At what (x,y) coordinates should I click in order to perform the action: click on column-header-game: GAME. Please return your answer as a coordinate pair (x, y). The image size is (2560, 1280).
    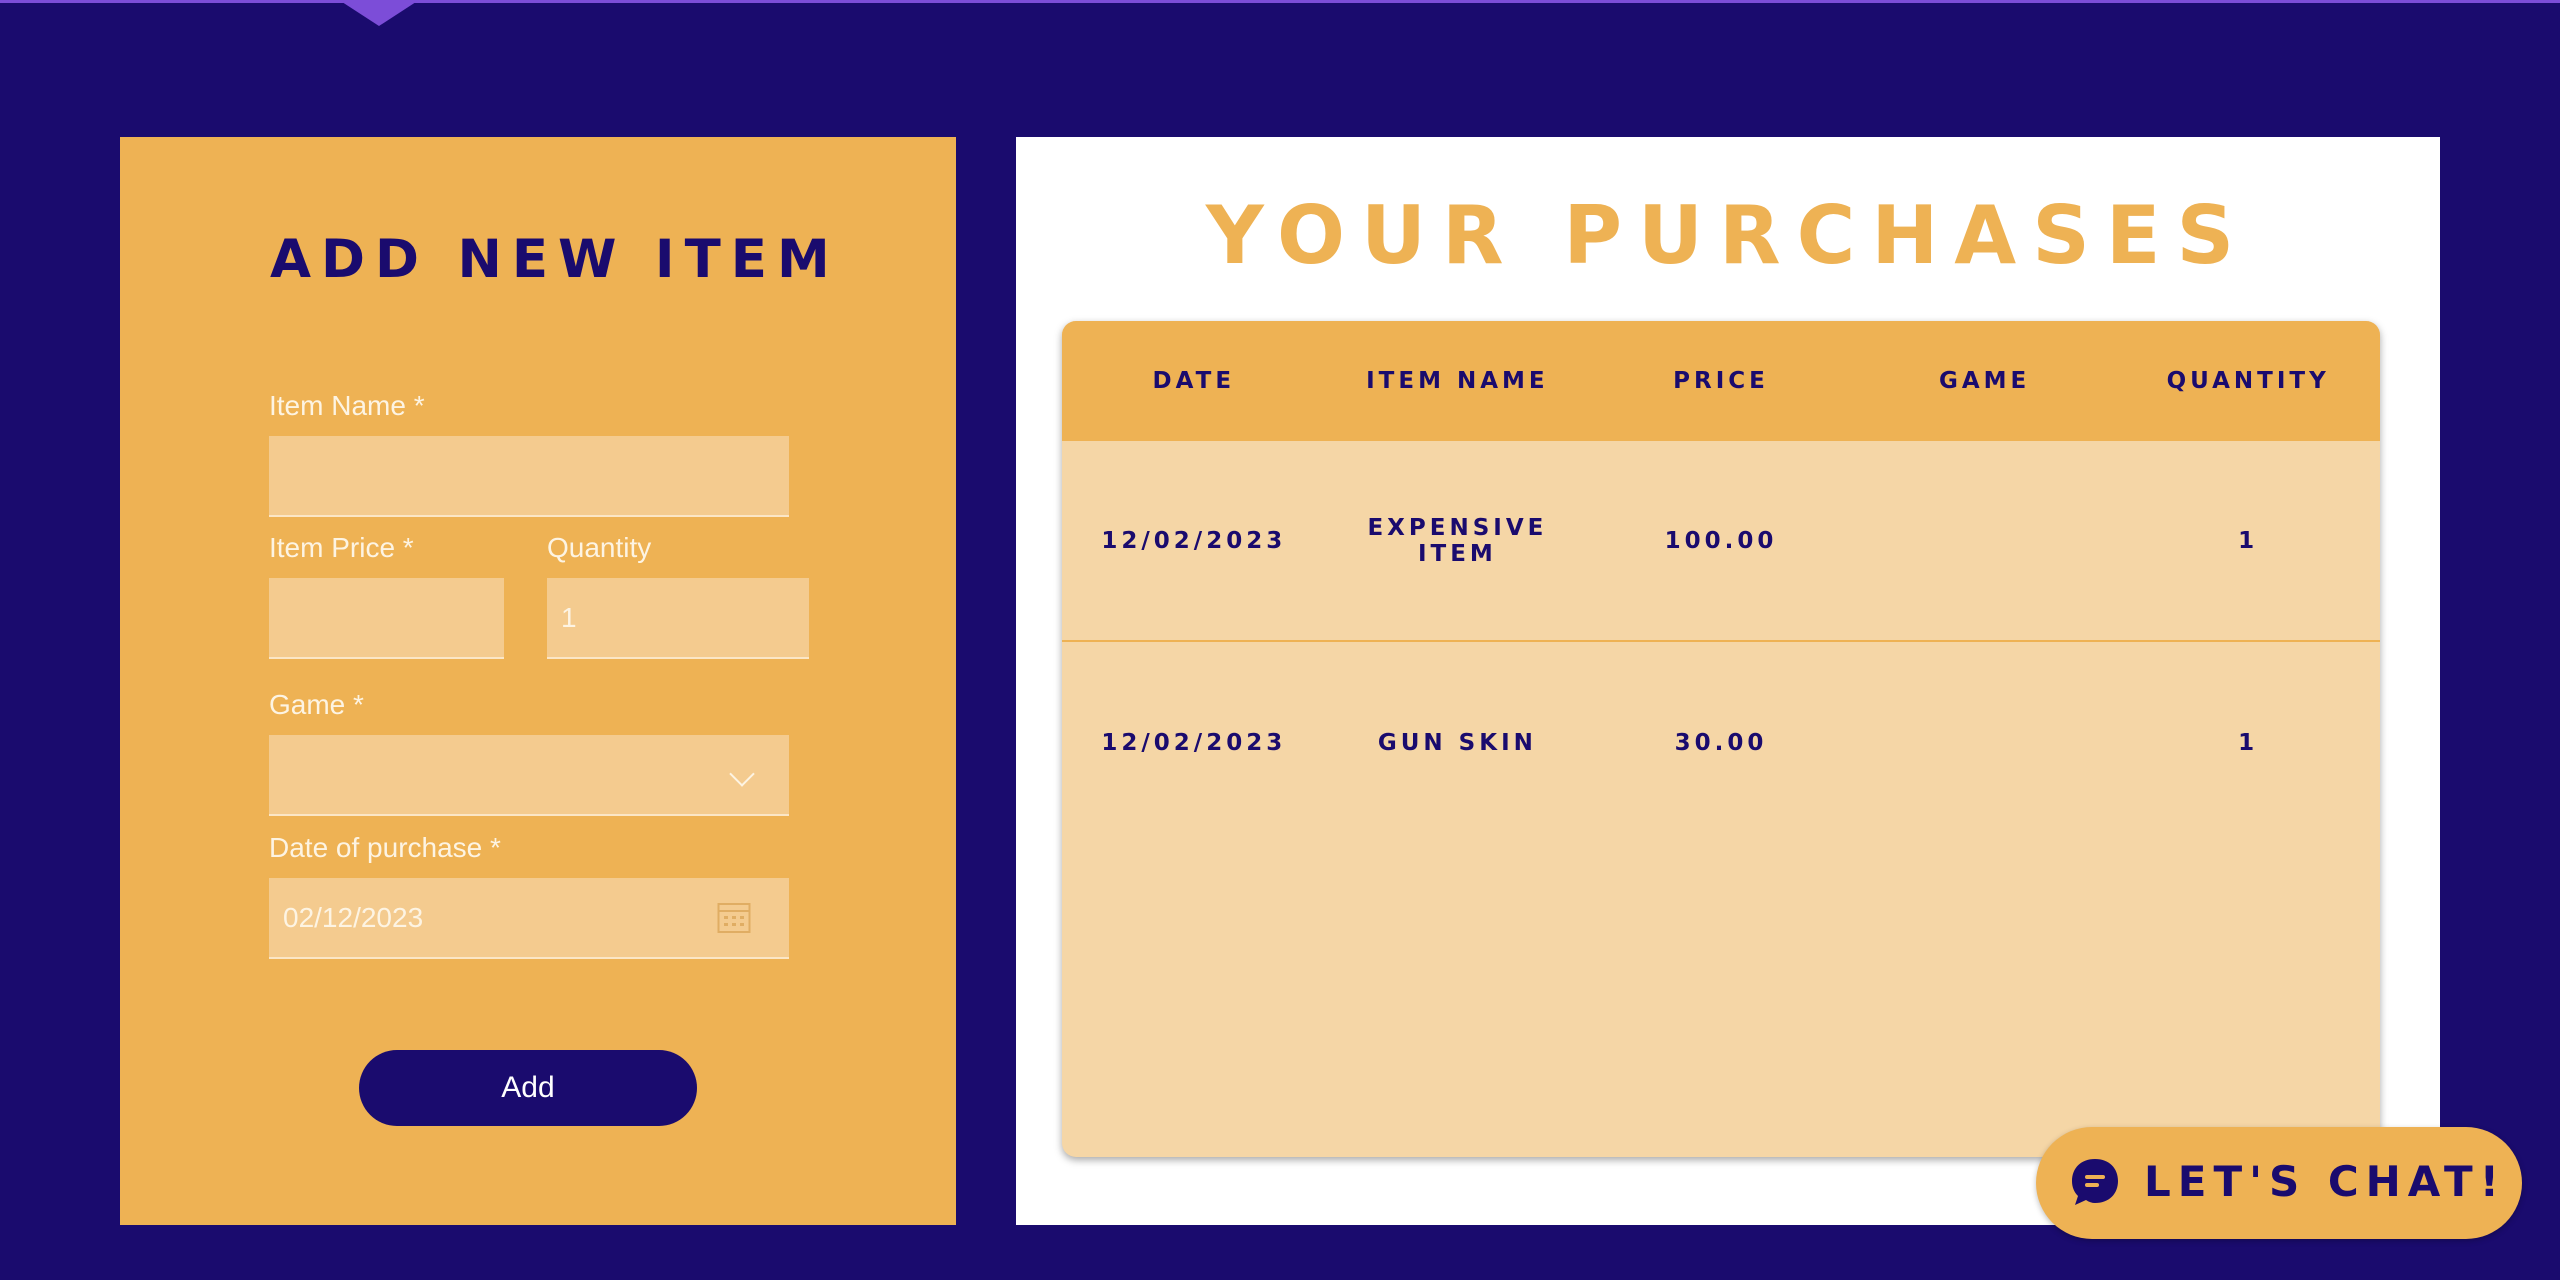
    Looking at the image, I should click on (1985, 381).